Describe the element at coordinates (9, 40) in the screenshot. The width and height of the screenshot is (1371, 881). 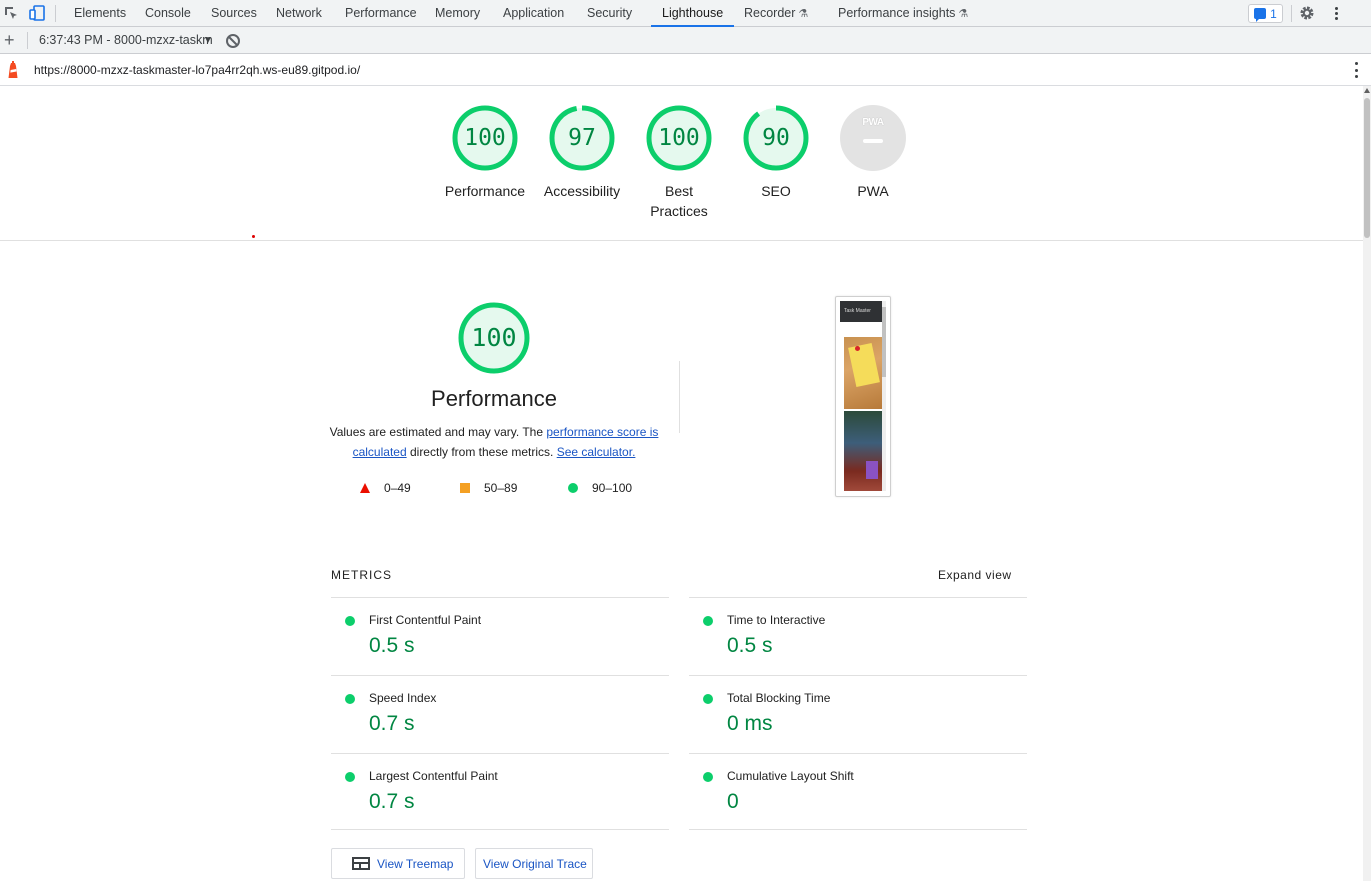
I see `plus-icon: +` at that location.